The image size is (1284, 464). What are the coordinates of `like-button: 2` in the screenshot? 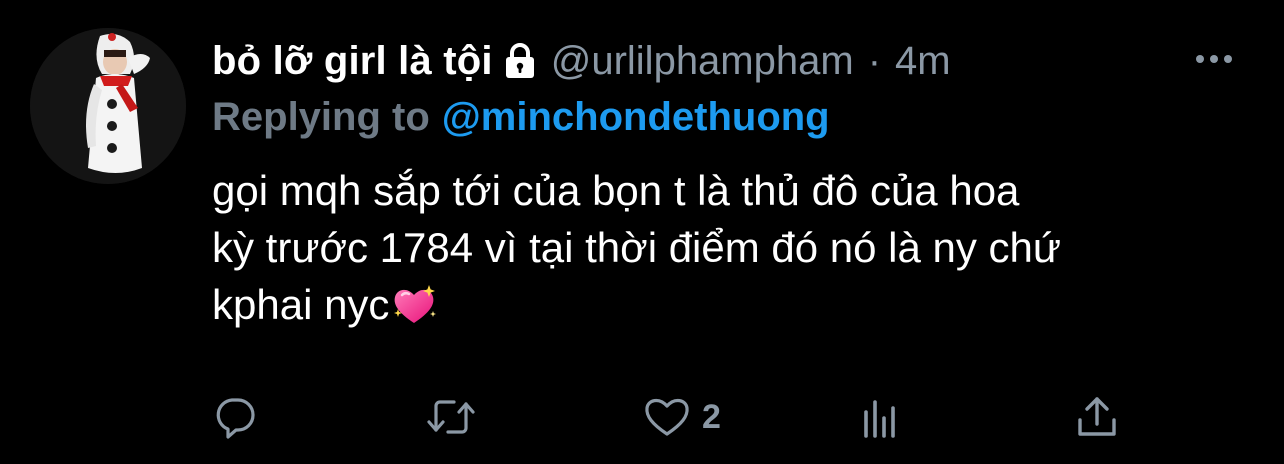 It's located at (681, 417).